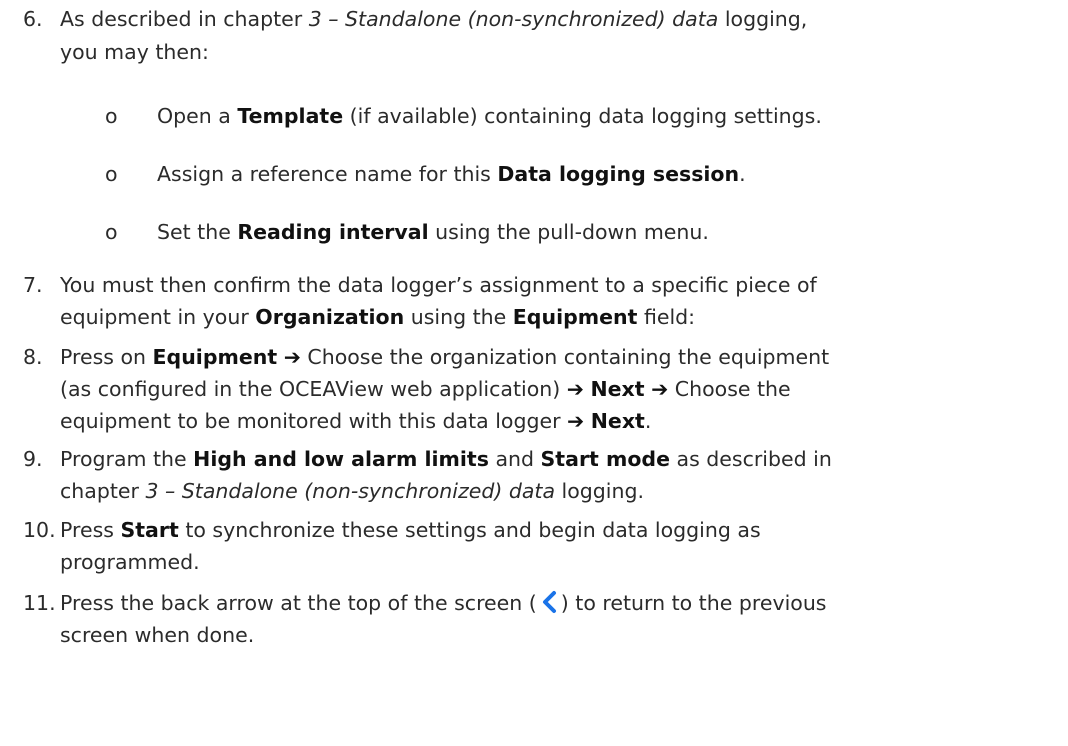 The width and height of the screenshot is (1068, 746). Describe the element at coordinates (549, 606) in the screenshot. I see `chevron-left-icon` at that location.